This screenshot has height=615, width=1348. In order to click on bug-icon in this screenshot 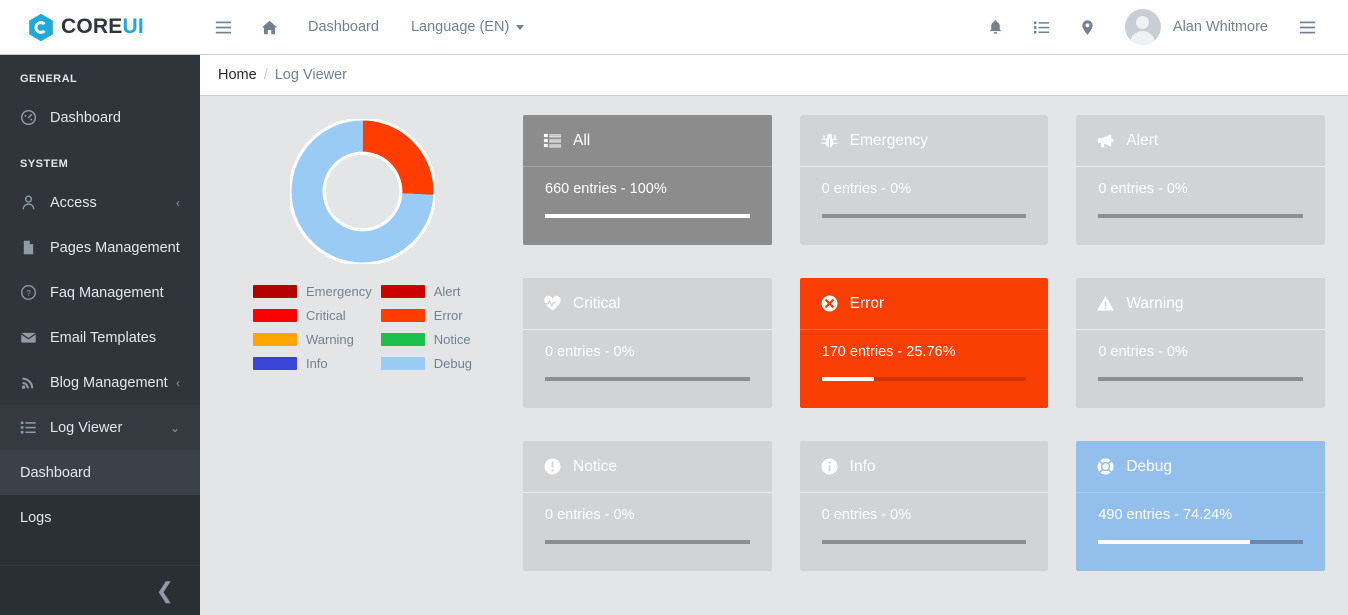, I will do `click(829, 140)`.